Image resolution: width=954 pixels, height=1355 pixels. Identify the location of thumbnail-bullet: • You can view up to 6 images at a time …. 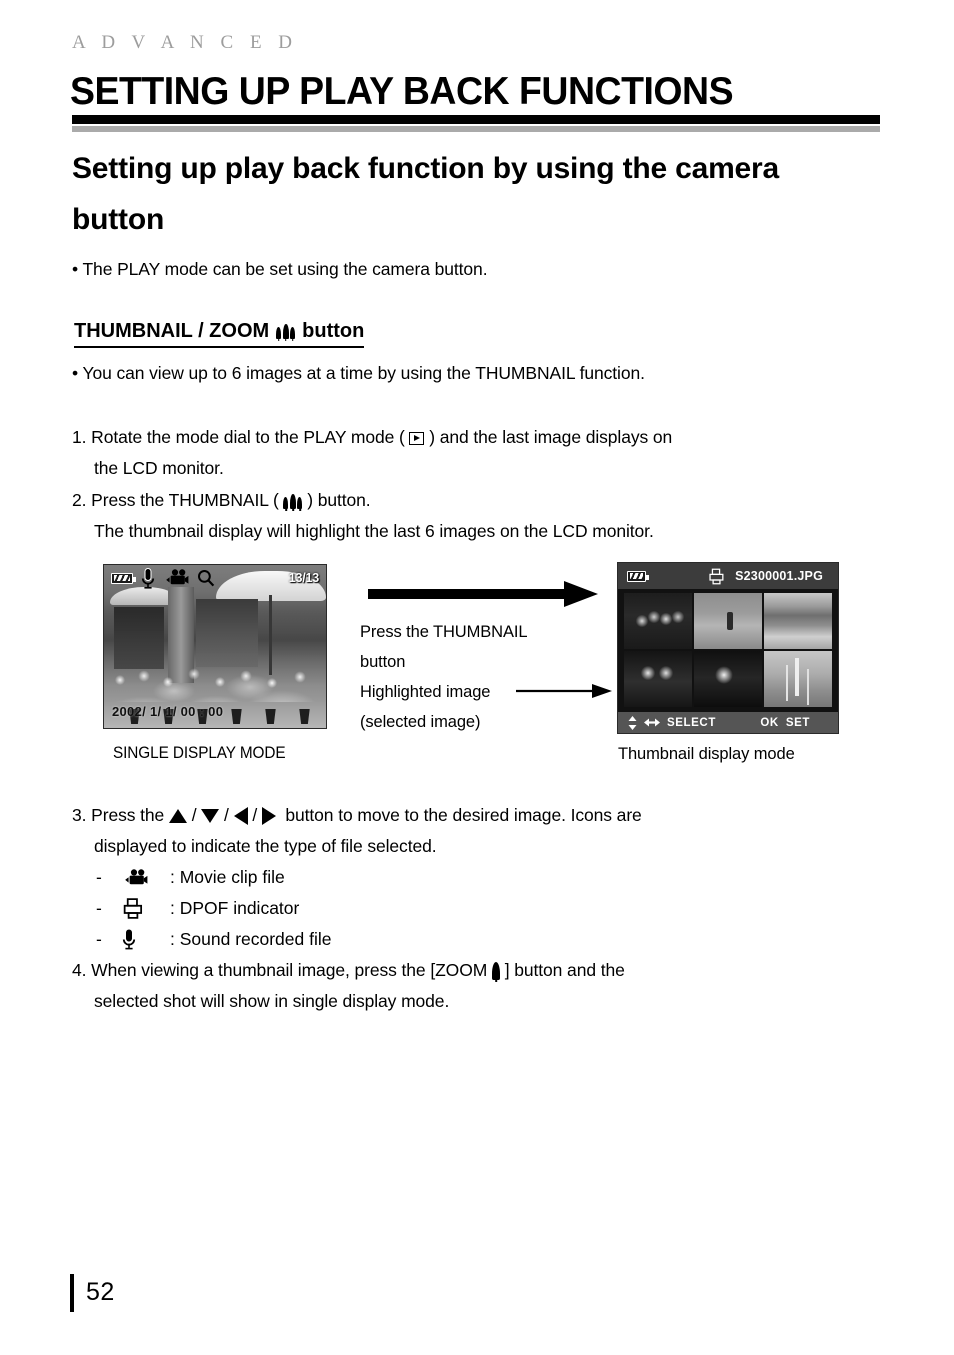
(358, 373).